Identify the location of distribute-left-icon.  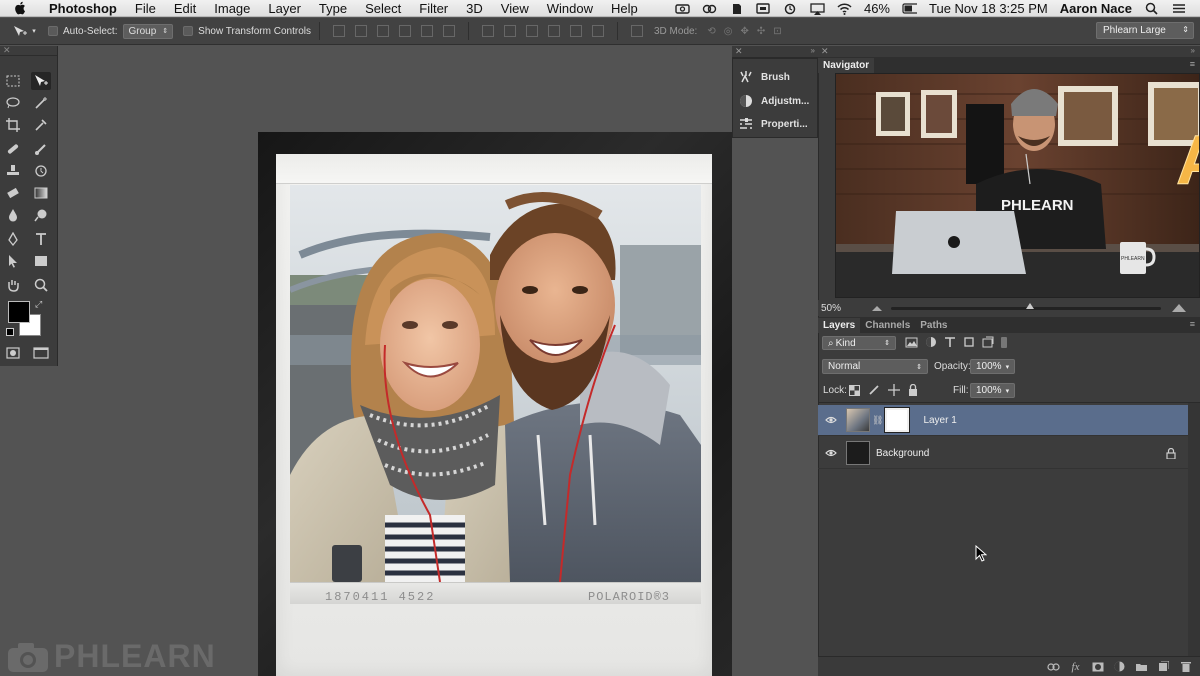
(553, 31).